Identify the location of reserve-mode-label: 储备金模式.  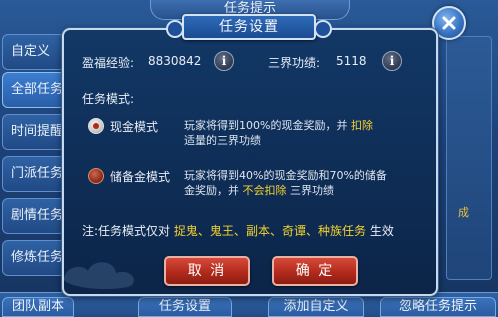
(140, 176).